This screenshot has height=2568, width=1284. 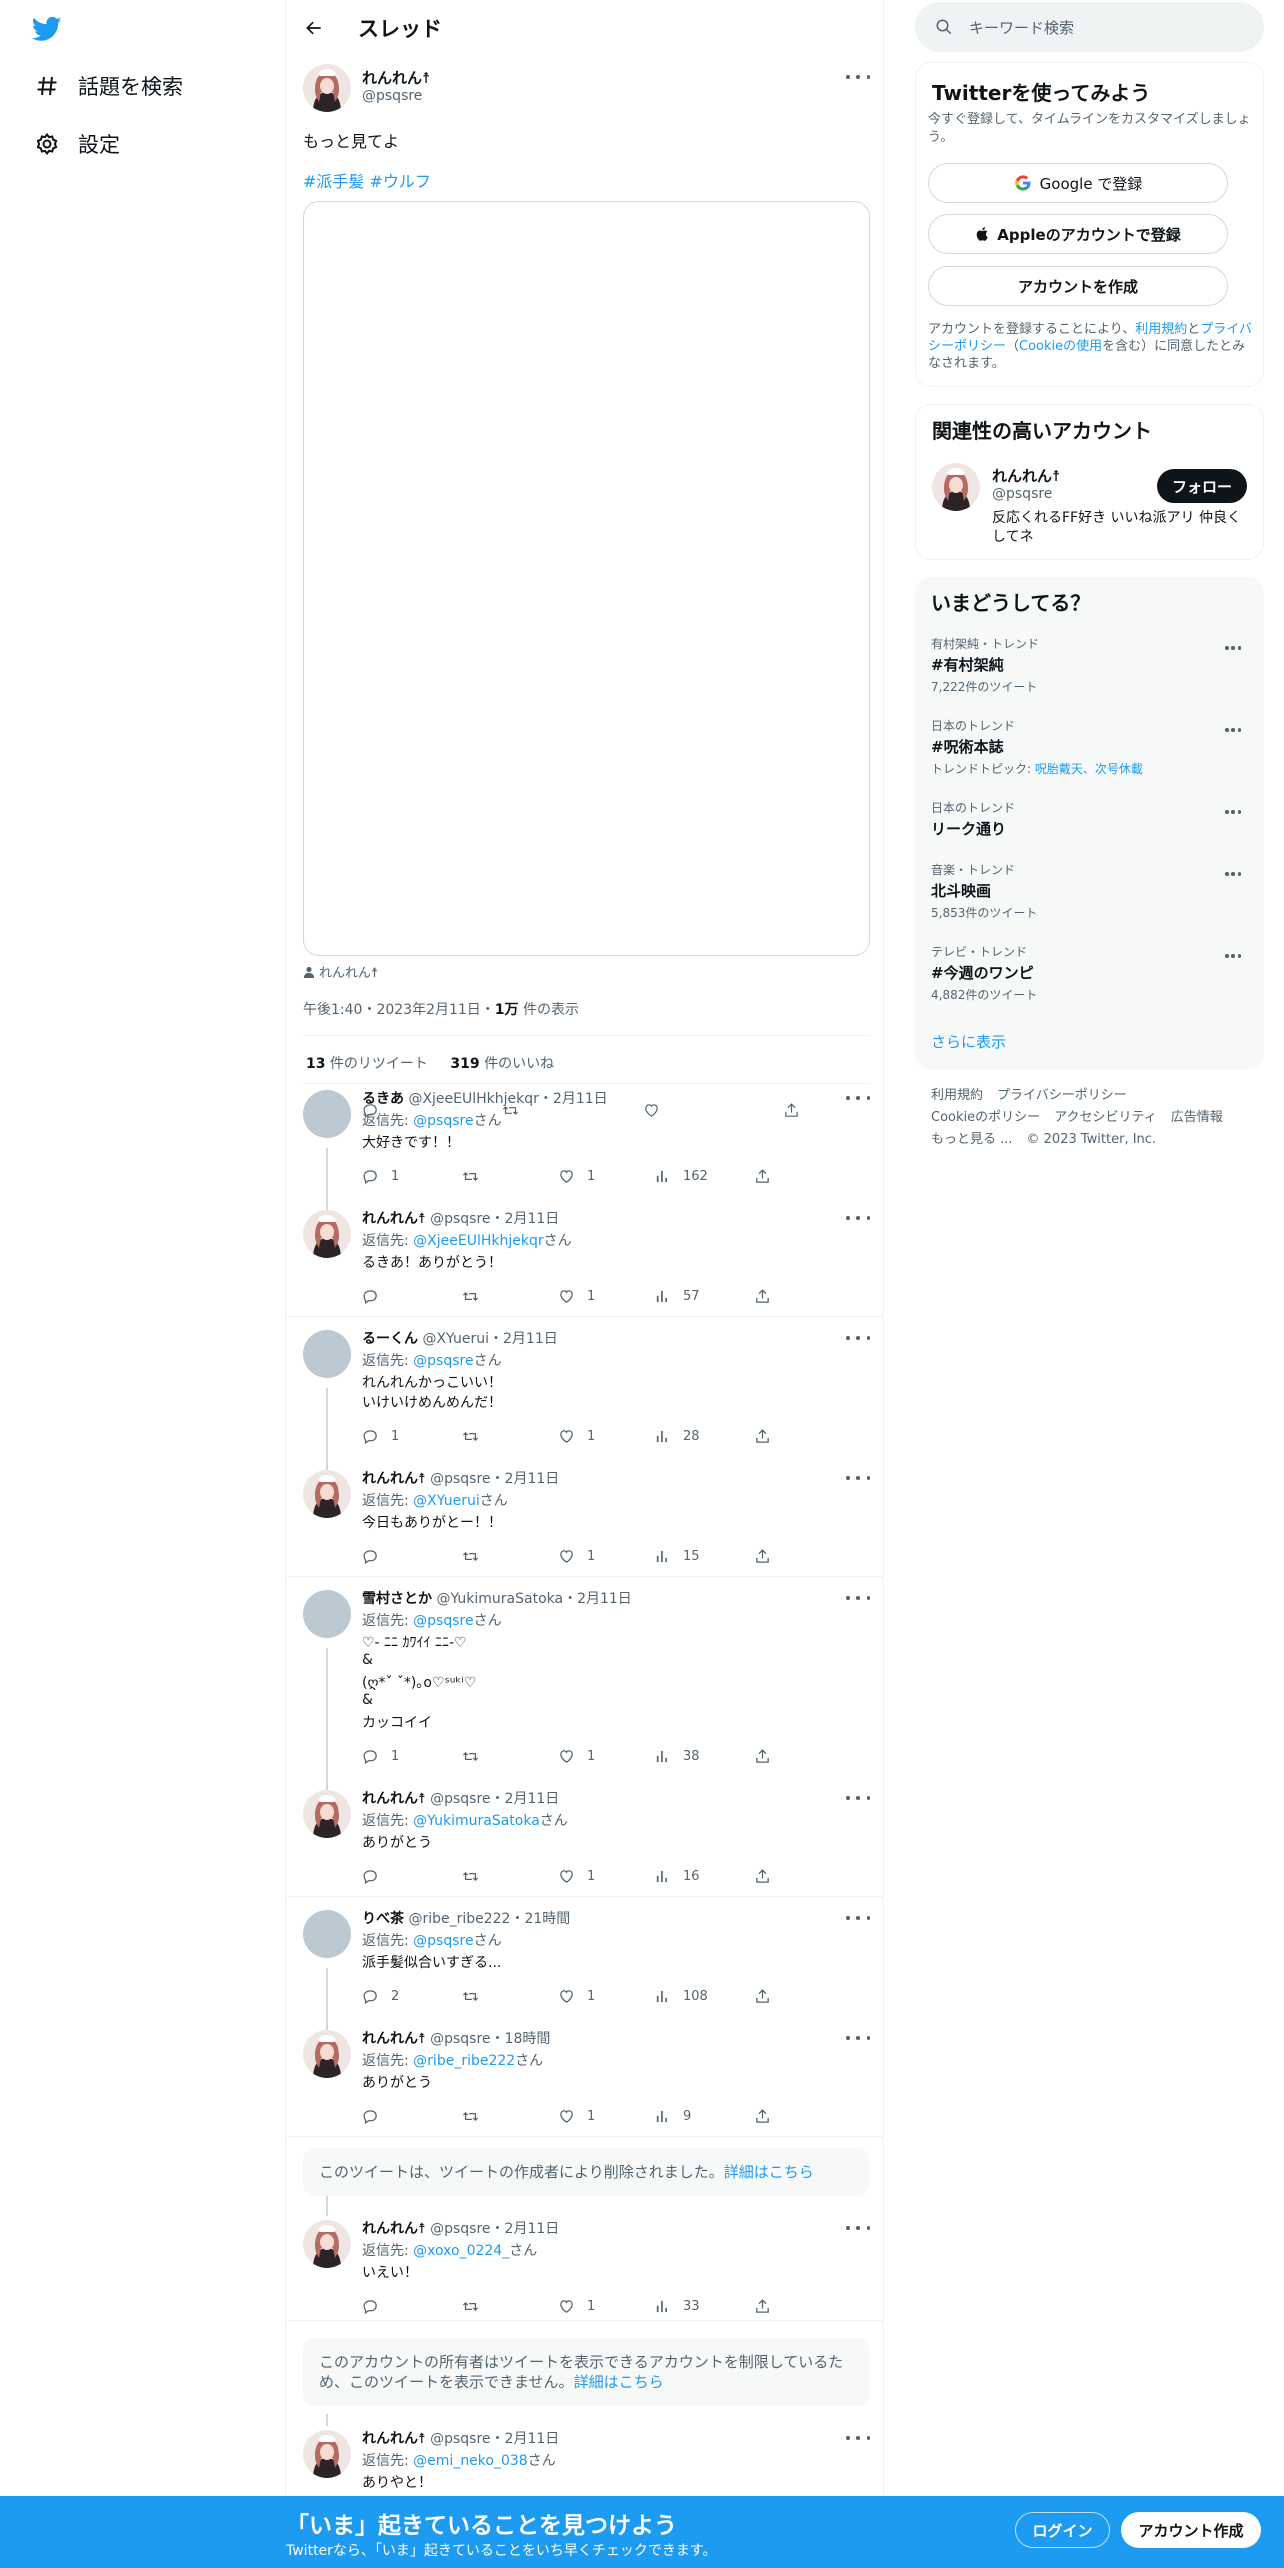 What do you see at coordinates (1091, 747) in the screenshot?
I see `trend-item: 日本のトレンド #呪術本誌 トレンドトピック: 呪胎戴天、次号休載` at bounding box center [1091, 747].